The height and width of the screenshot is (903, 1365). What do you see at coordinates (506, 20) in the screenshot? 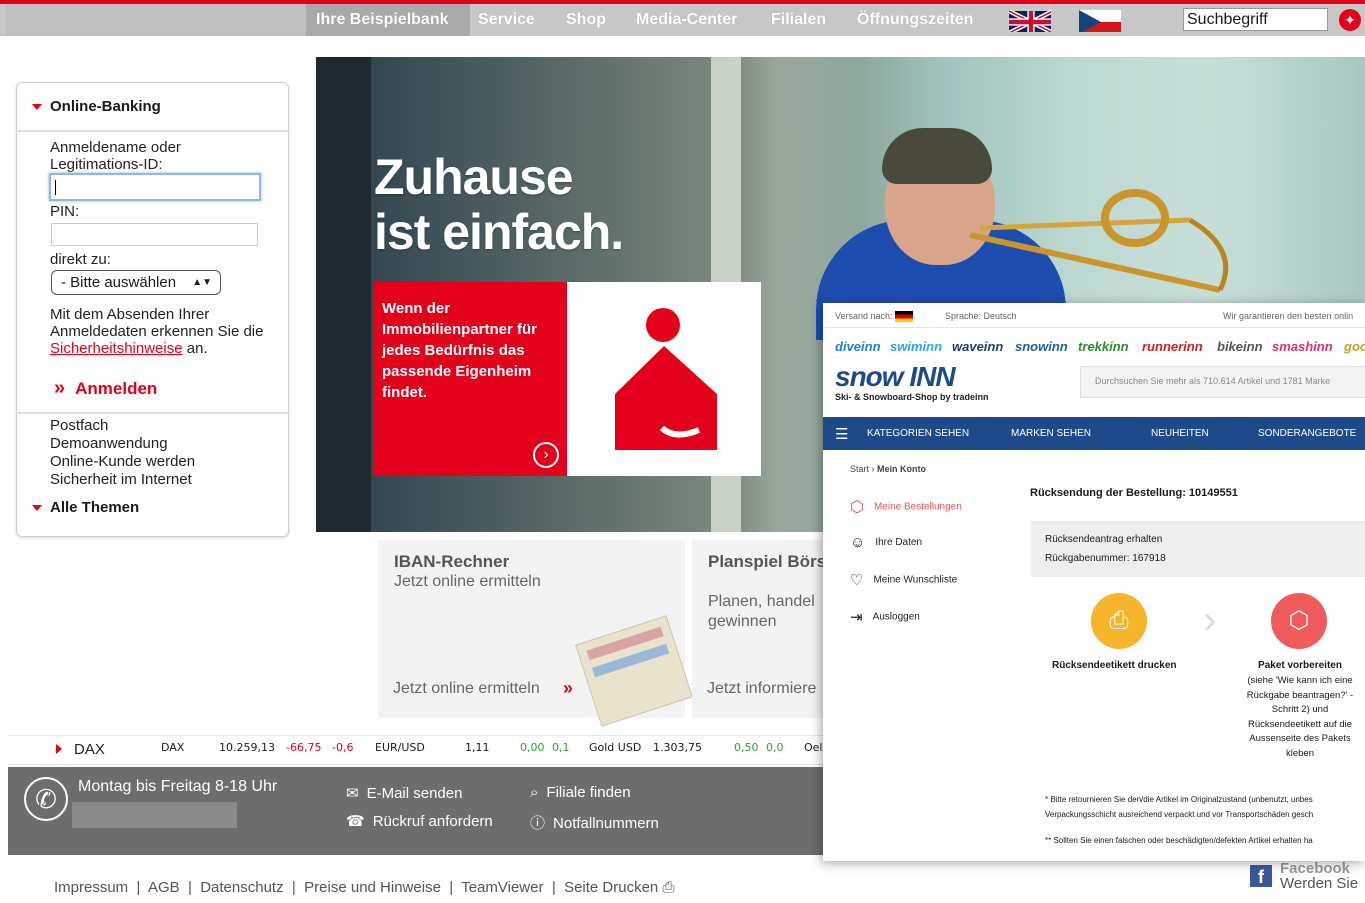
I see `nav-item-service: Service` at bounding box center [506, 20].